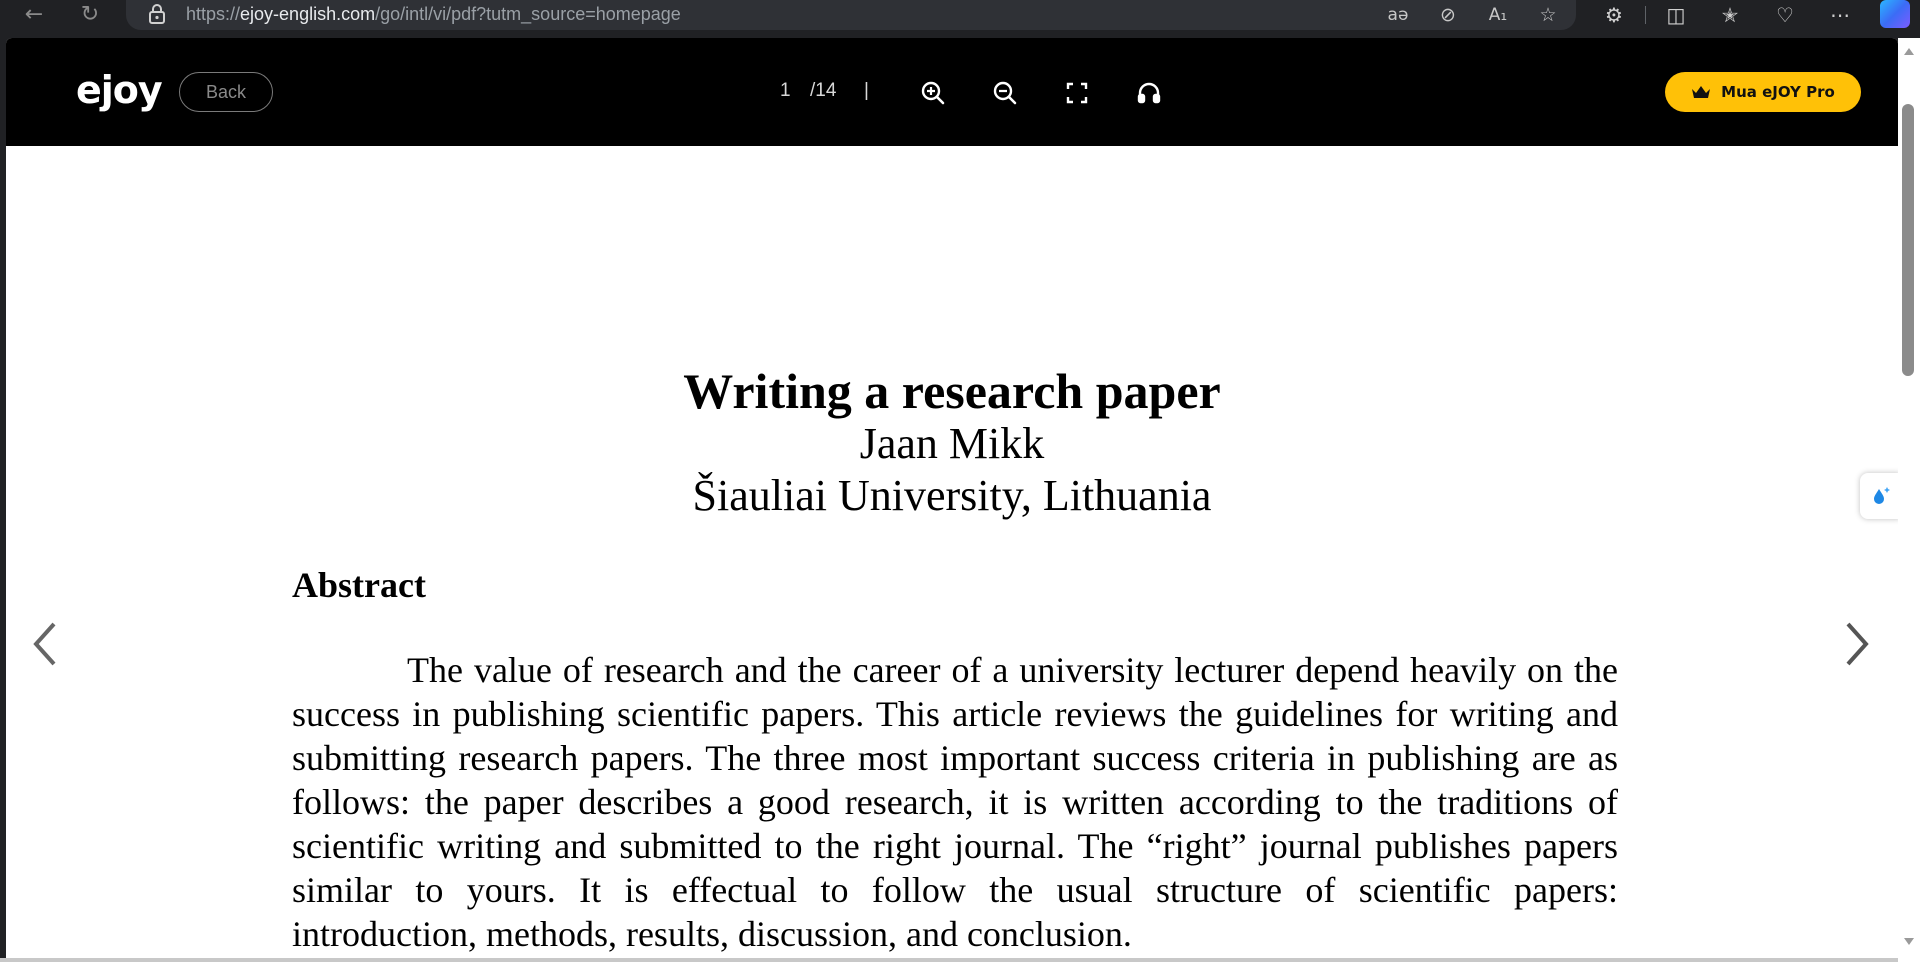 This screenshot has height=962, width=1920. What do you see at coordinates (1778, 92) in the screenshot?
I see `buy-pro-label: Mua eJOY Pro` at bounding box center [1778, 92].